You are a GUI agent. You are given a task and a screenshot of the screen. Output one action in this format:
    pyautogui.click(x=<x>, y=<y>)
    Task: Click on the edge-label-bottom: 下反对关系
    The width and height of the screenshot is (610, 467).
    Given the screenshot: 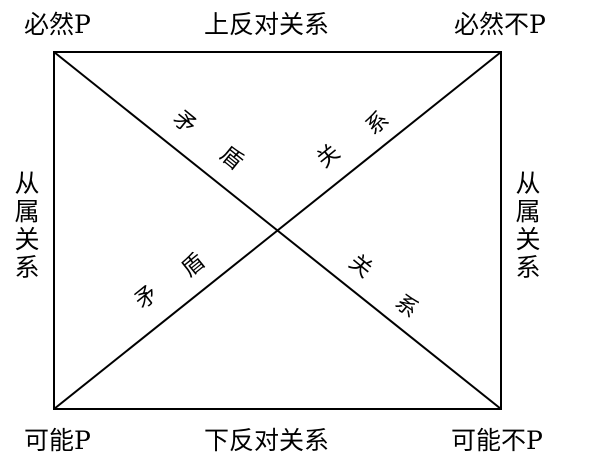 What is the action you would take?
    pyautogui.click(x=267, y=440)
    